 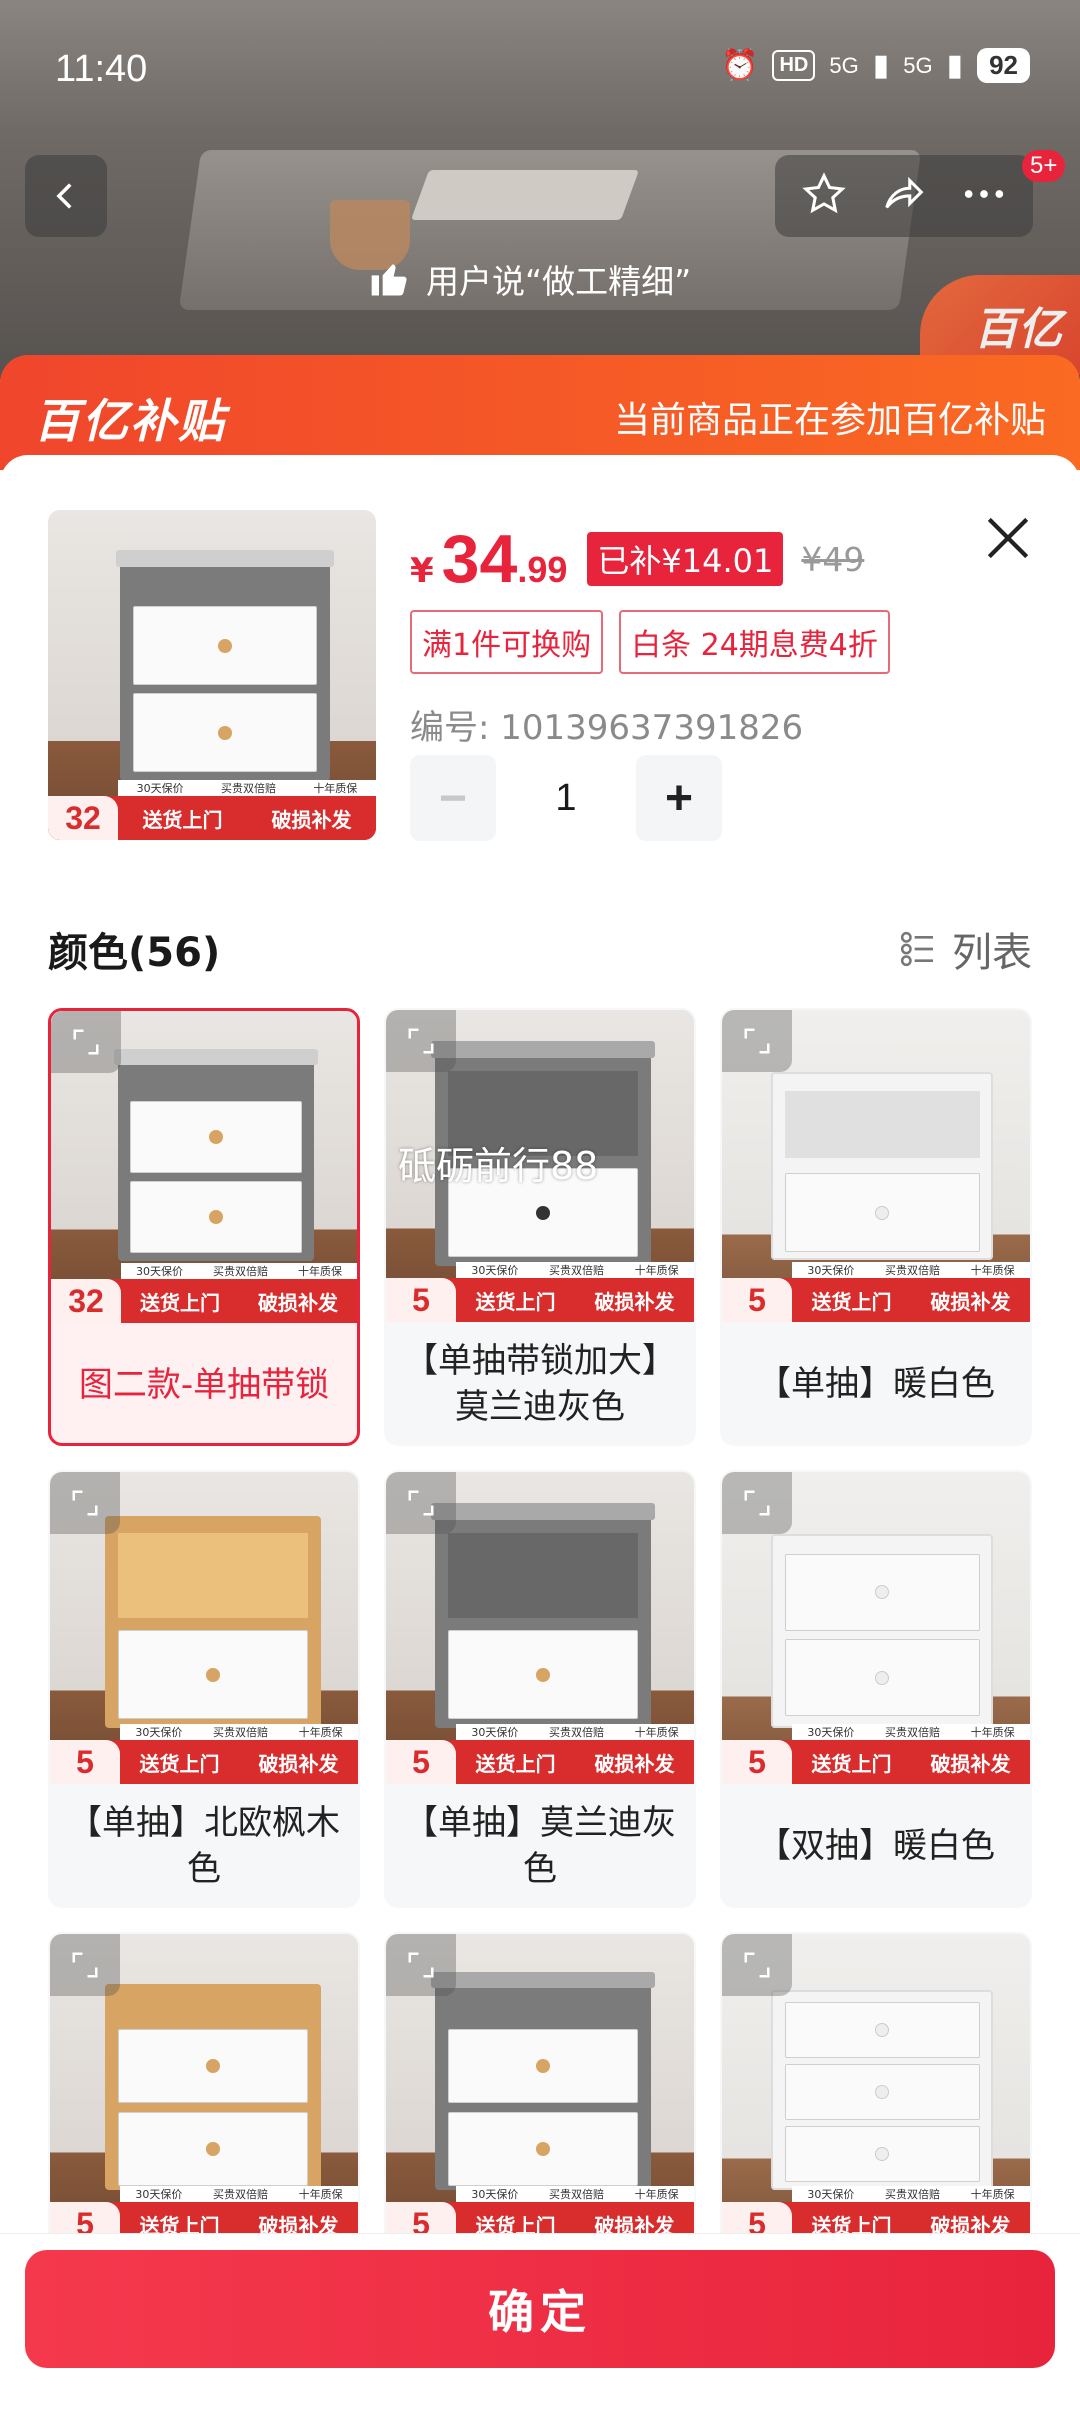 I want to click on price-decimal: .99, so click(x=542, y=569).